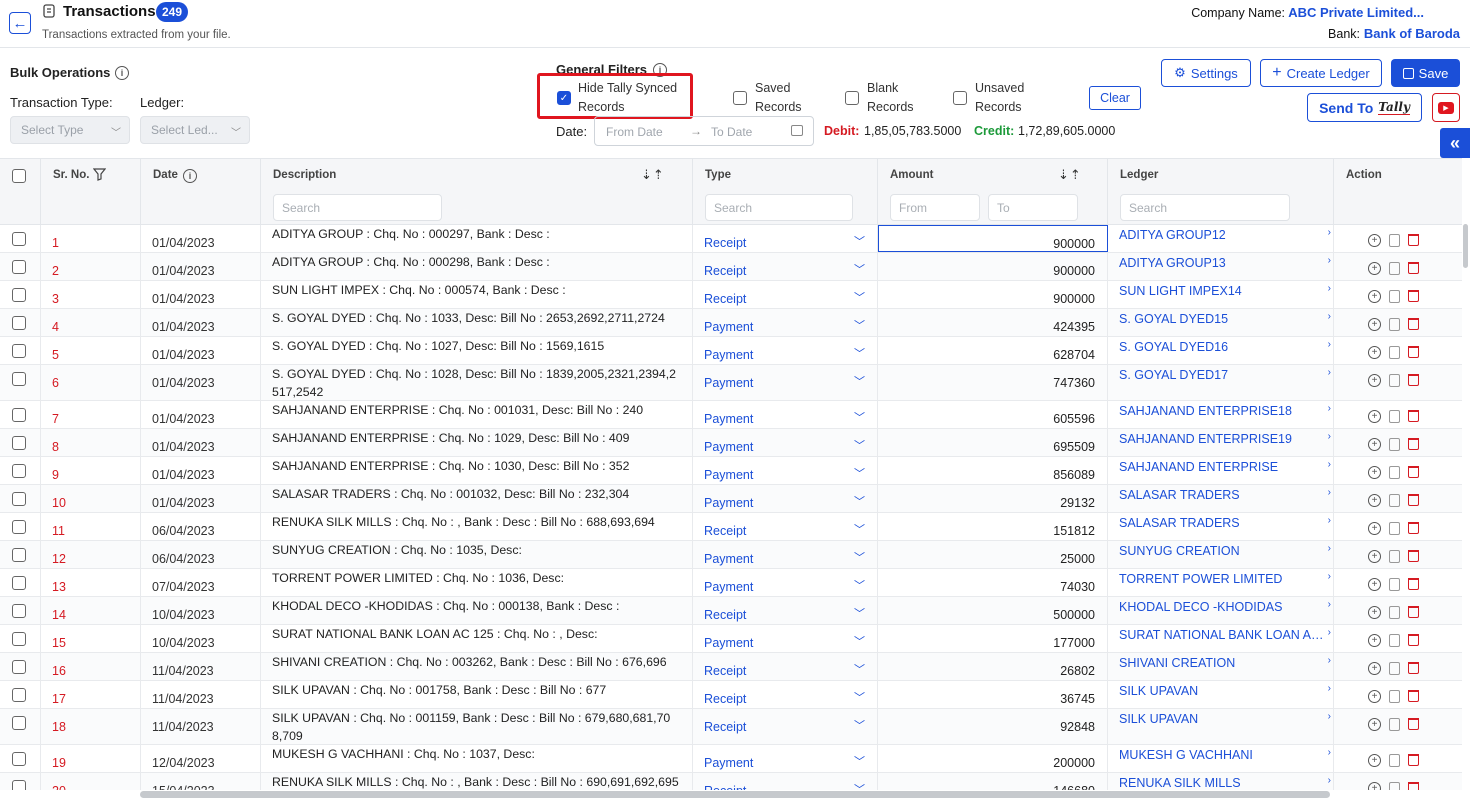 The height and width of the screenshot is (800, 1470). I want to click on sort-icon: ⇣⇡, so click(1070, 175).